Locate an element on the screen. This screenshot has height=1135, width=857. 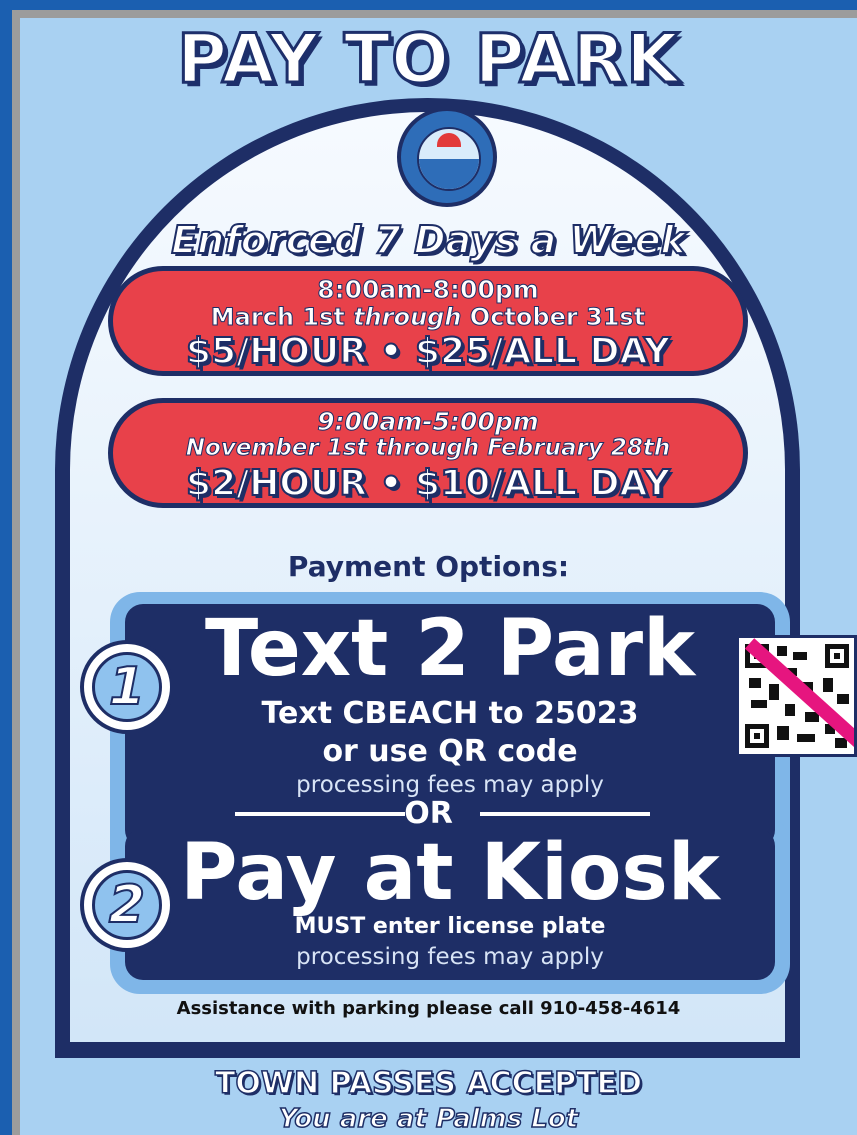
enforcement-notice: Enforced 7 Days a Week is located at coordinates (428, 240).